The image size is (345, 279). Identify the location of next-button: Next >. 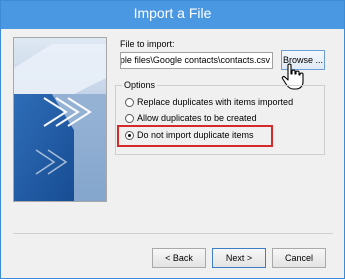
(239, 258).